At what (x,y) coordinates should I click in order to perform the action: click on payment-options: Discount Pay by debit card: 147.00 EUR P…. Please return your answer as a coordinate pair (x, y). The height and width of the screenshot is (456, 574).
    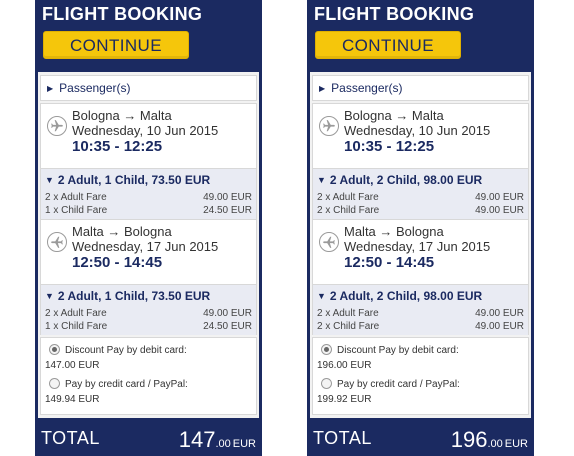
    Looking at the image, I should click on (148, 376).